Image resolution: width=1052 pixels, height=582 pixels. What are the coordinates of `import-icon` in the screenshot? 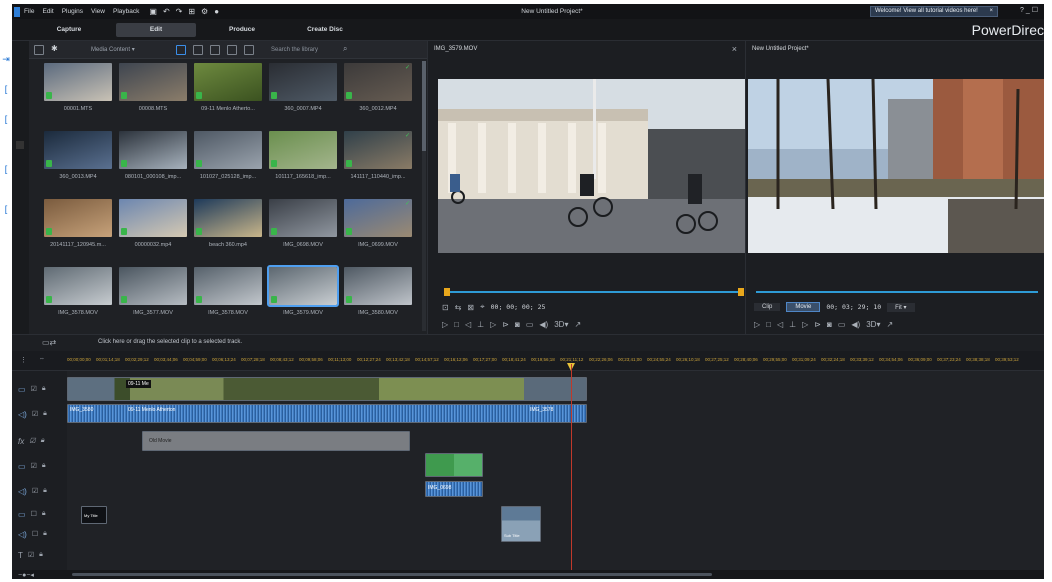 It's located at (39, 50).